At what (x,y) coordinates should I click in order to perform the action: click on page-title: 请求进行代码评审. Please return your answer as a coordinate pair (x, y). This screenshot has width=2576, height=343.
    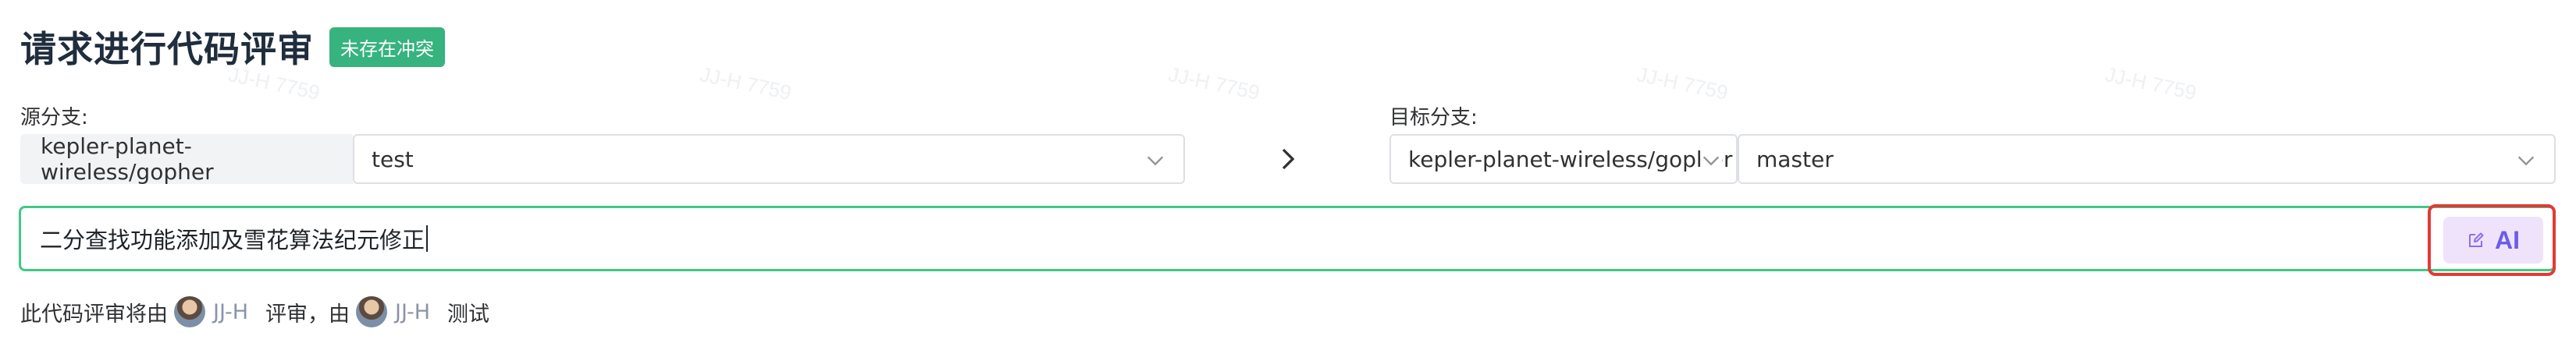
    Looking at the image, I should click on (167, 49).